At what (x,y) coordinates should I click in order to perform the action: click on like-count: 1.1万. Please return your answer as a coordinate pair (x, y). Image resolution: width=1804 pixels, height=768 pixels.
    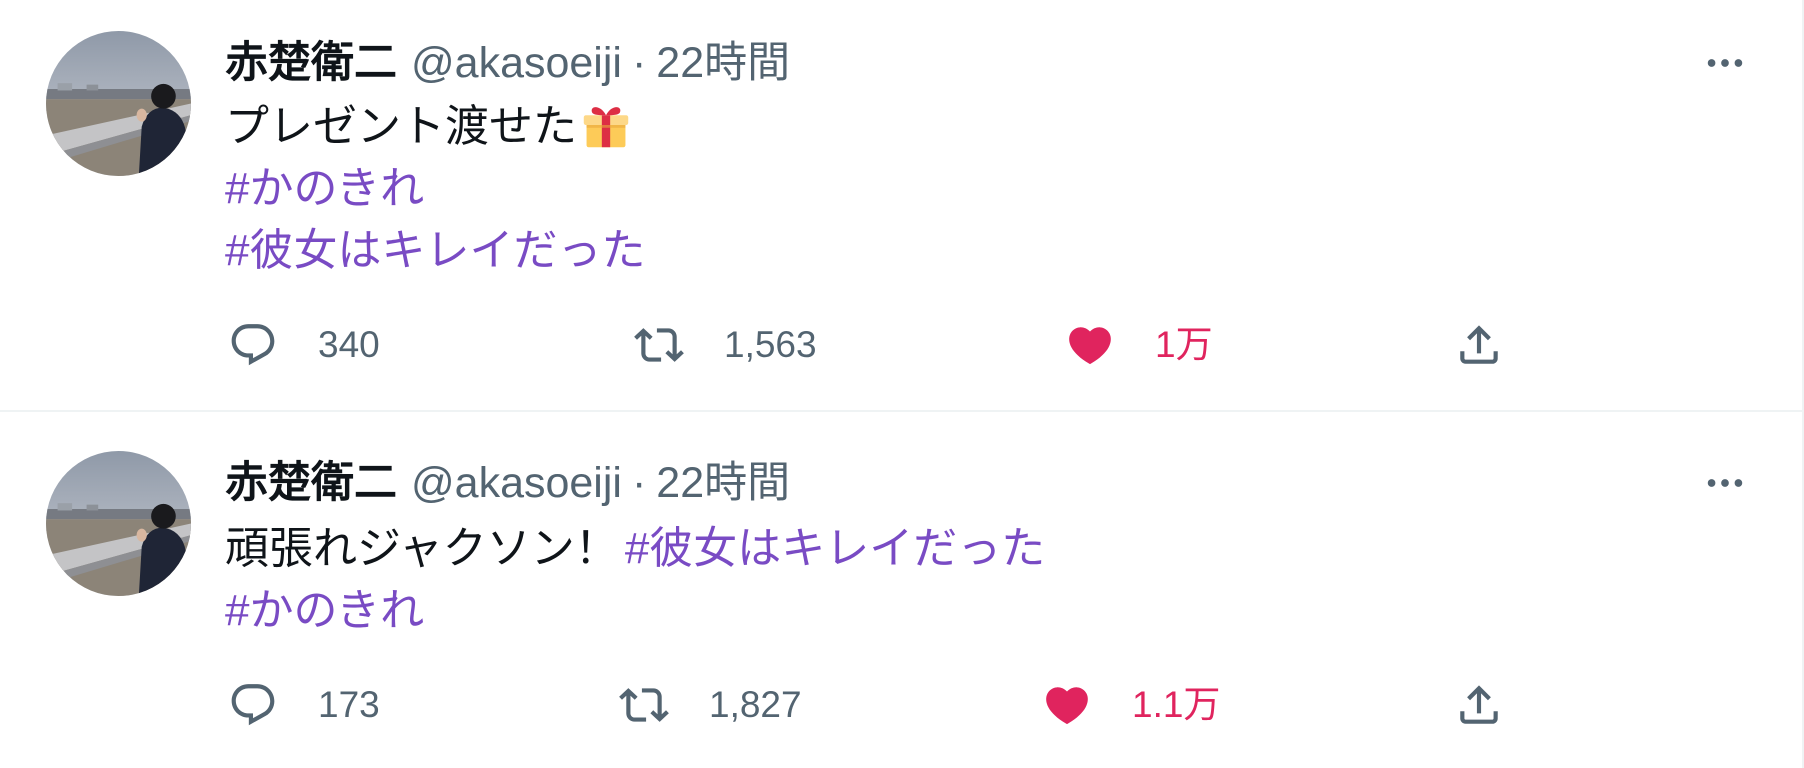
    Looking at the image, I should click on (1176, 704).